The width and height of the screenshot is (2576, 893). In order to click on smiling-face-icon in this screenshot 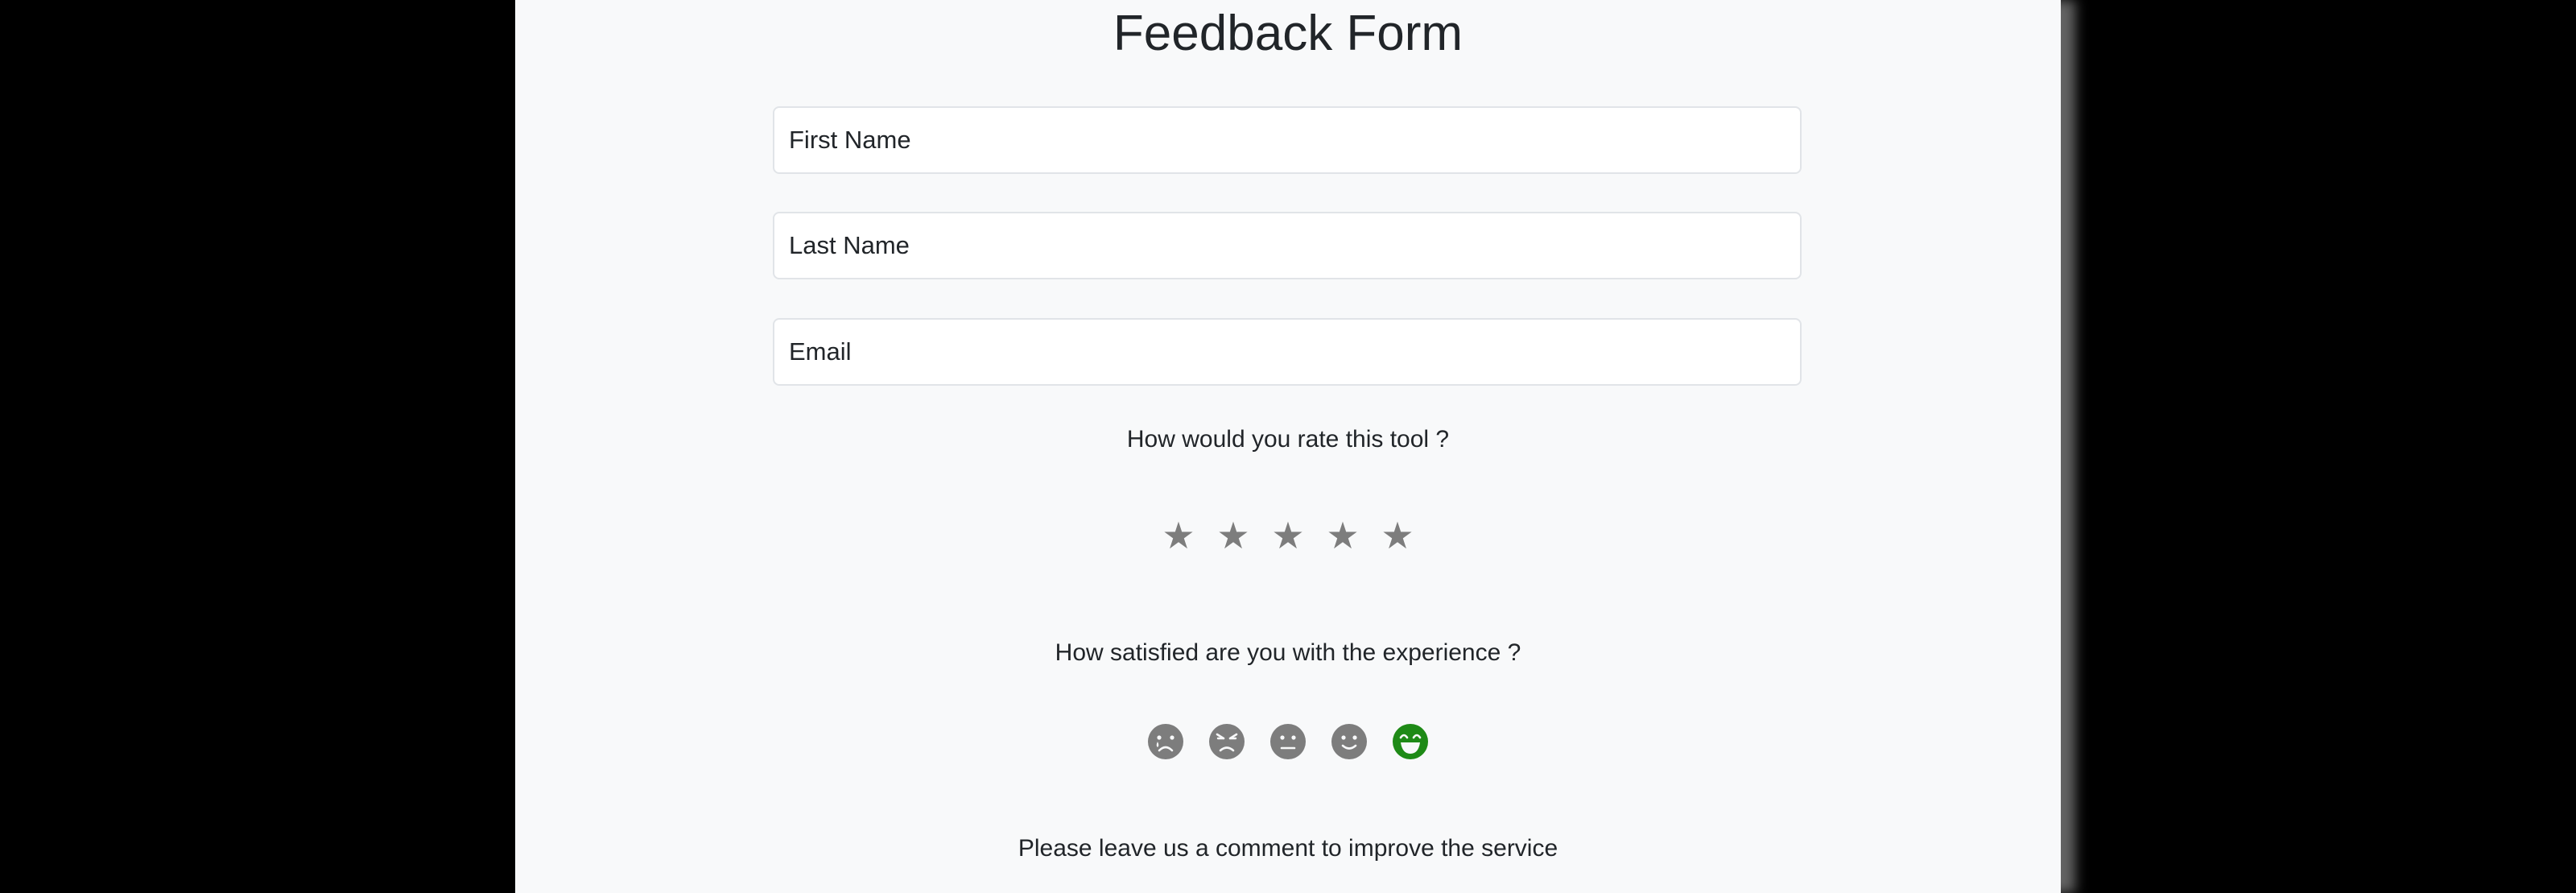, I will do `click(1349, 741)`.